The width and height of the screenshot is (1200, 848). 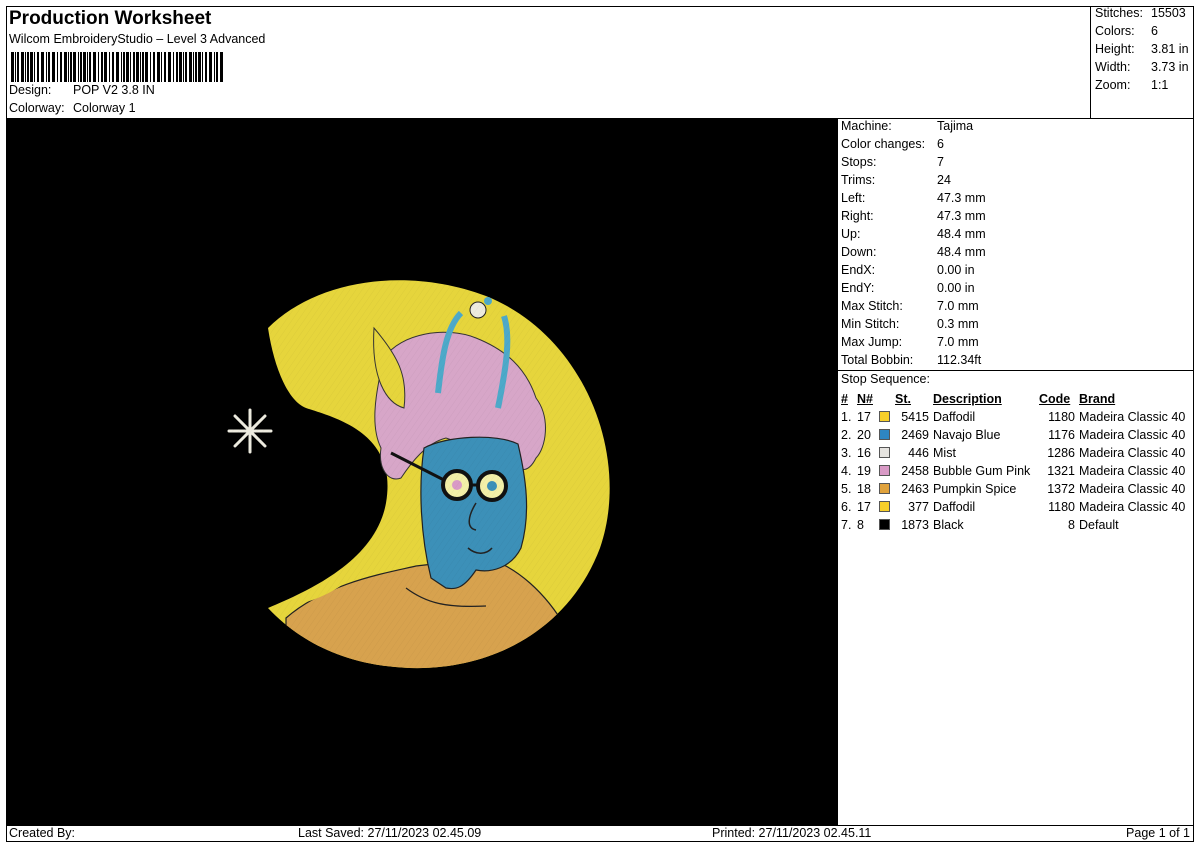 I want to click on row-stitches: 1873, so click(x=915, y=525).